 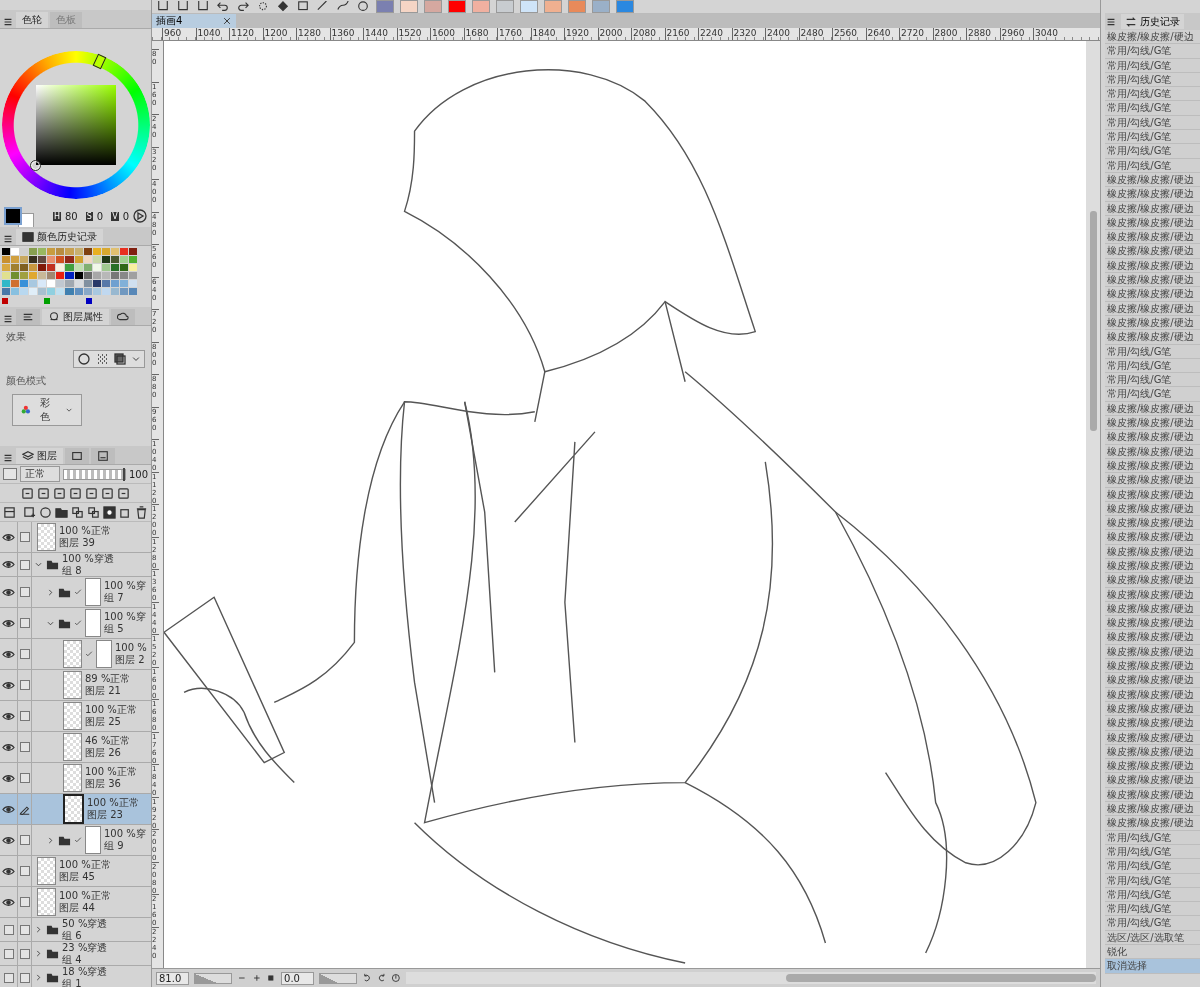 I want to click on ruler-label: 960, so click(x=179, y=34).